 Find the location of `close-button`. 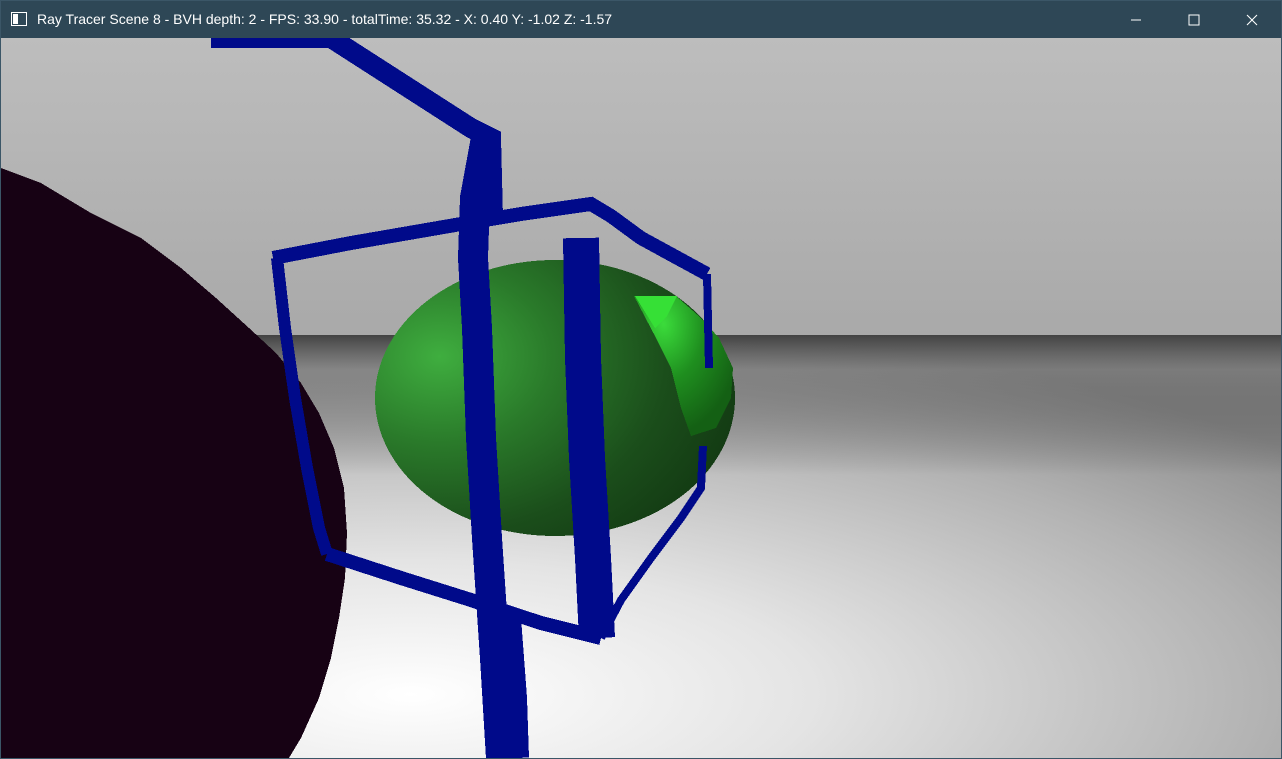

close-button is located at coordinates (1252, 19).